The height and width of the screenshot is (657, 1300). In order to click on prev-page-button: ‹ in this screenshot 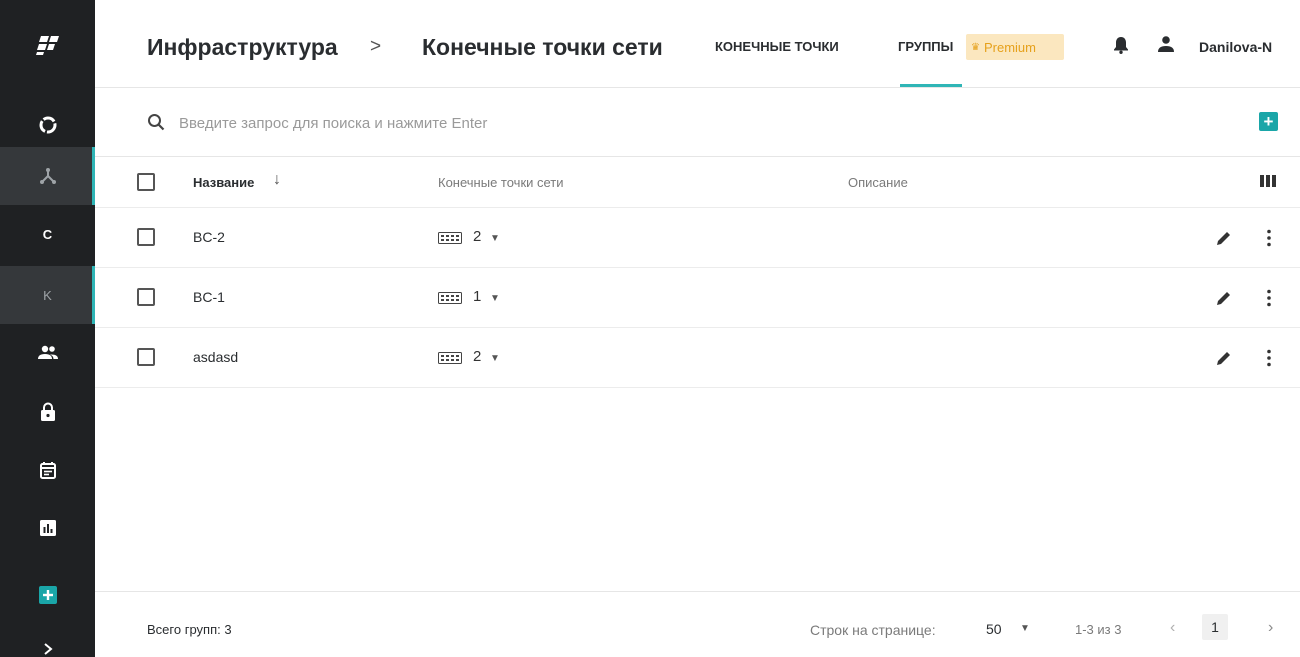, I will do `click(1172, 628)`.